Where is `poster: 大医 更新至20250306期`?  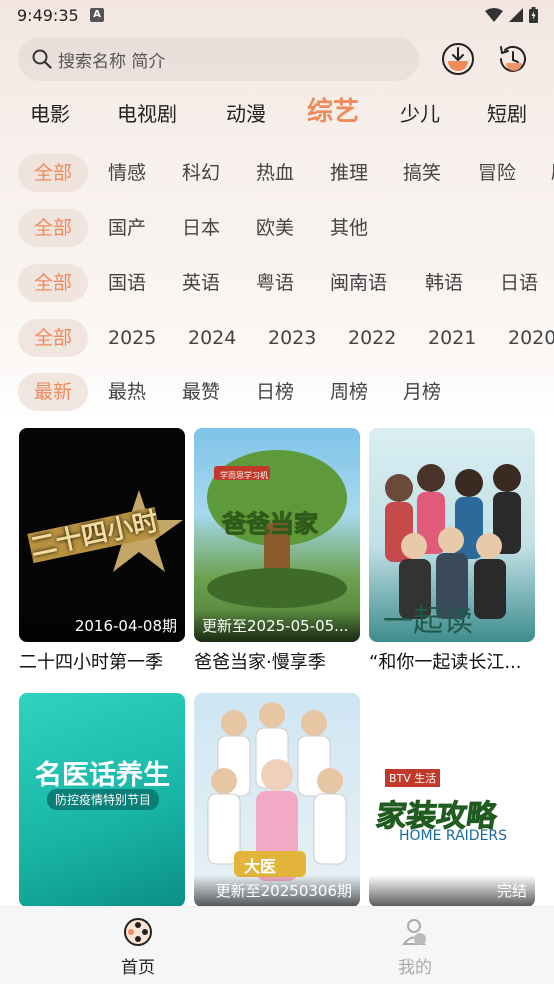 poster: 大医 更新至20250306期 is located at coordinates (277, 800).